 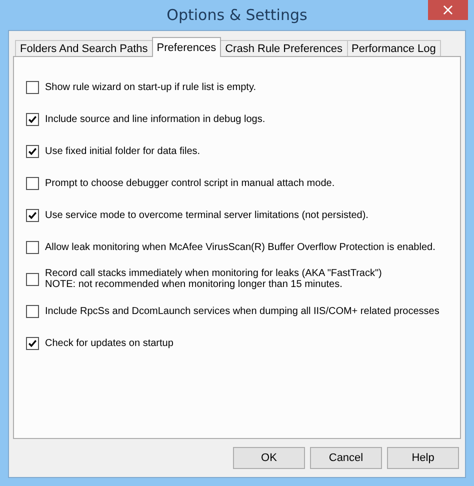 I want to click on option-label: Use fixed initial folder for data files., so click(x=122, y=151).